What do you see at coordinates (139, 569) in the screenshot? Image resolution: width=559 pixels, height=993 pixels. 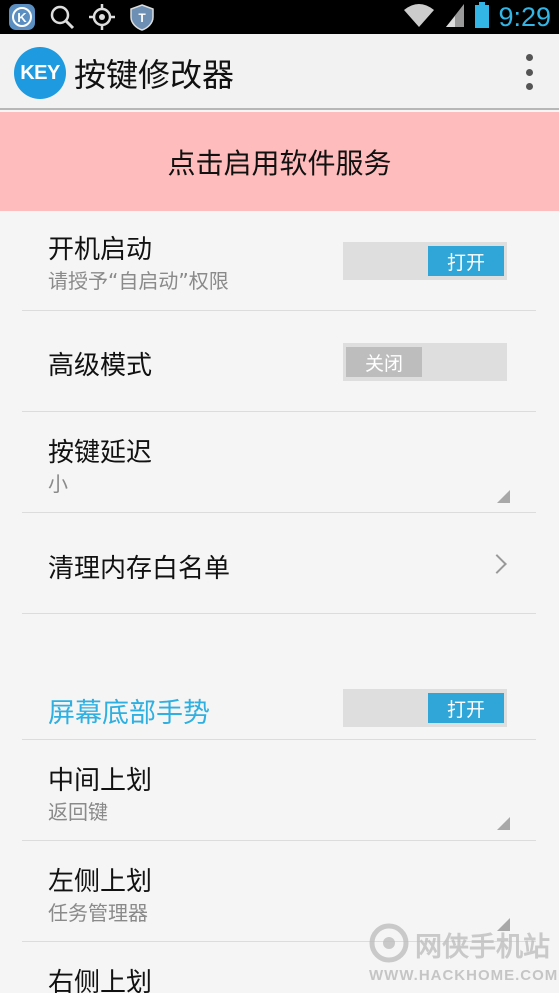 I see `setting-title: 清理内存白名单` at bounding box center [139, 569].